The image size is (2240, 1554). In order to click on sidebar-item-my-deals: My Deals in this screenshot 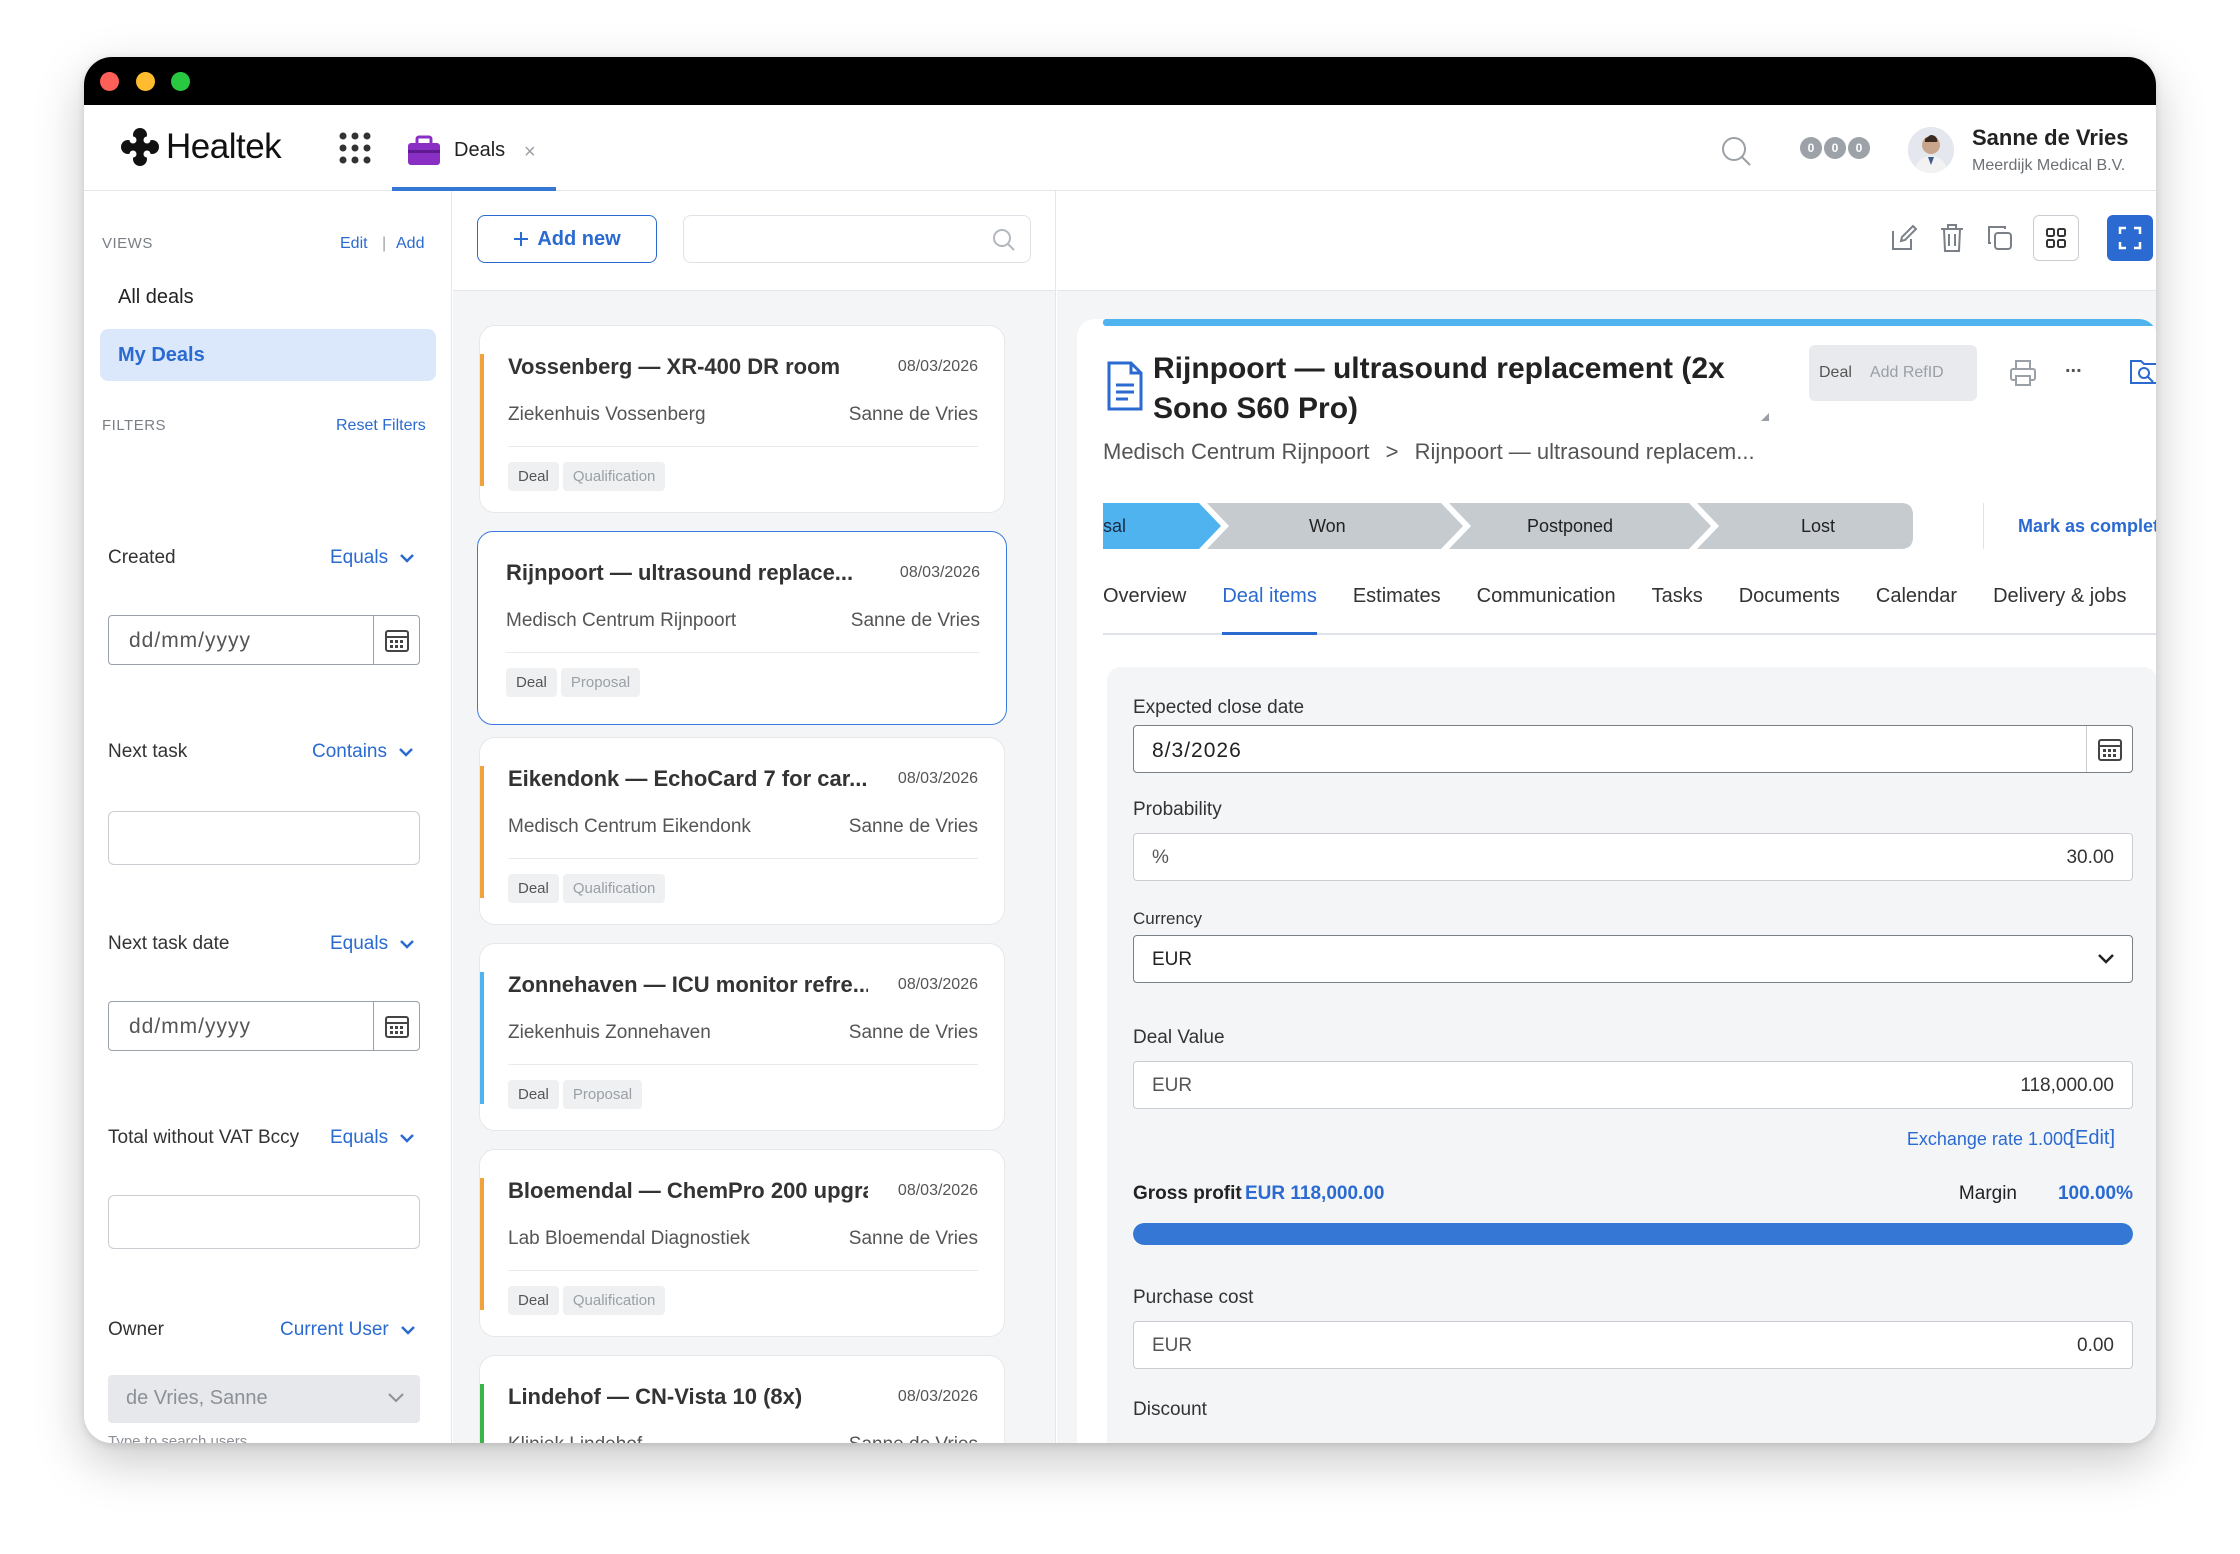, I will do `click(268, 355)`.